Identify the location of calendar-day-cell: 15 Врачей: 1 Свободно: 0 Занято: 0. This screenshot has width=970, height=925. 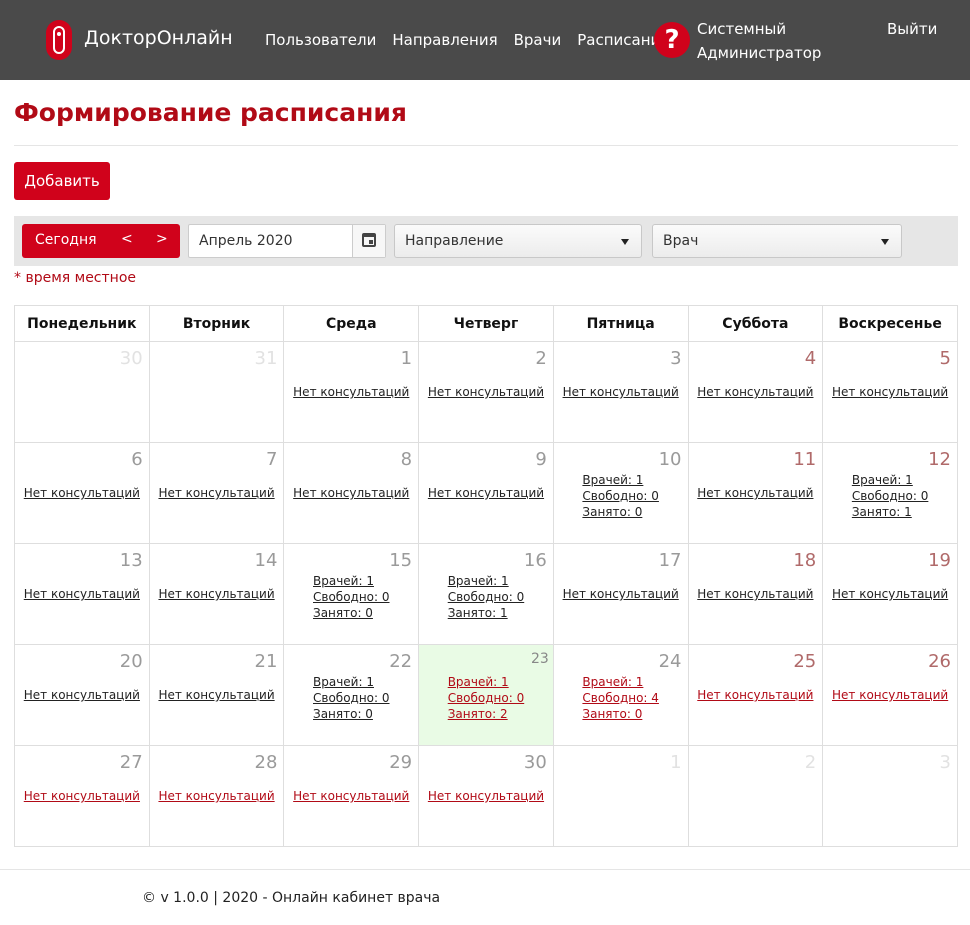
(351, 594).